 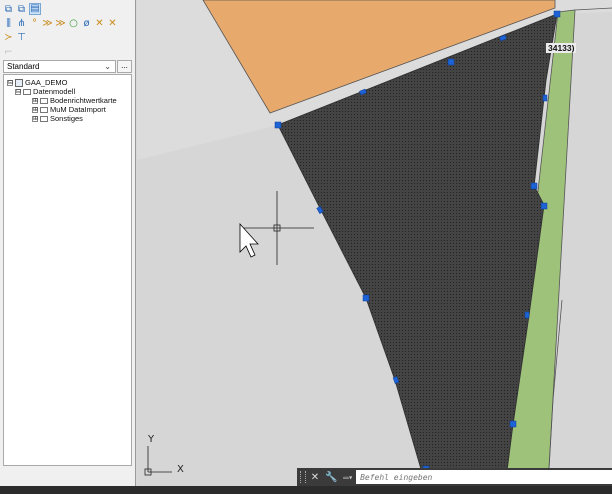 I want to click on tree-item-sonstiges: ⊞ Sonstiges, so click(x=57, y=118).